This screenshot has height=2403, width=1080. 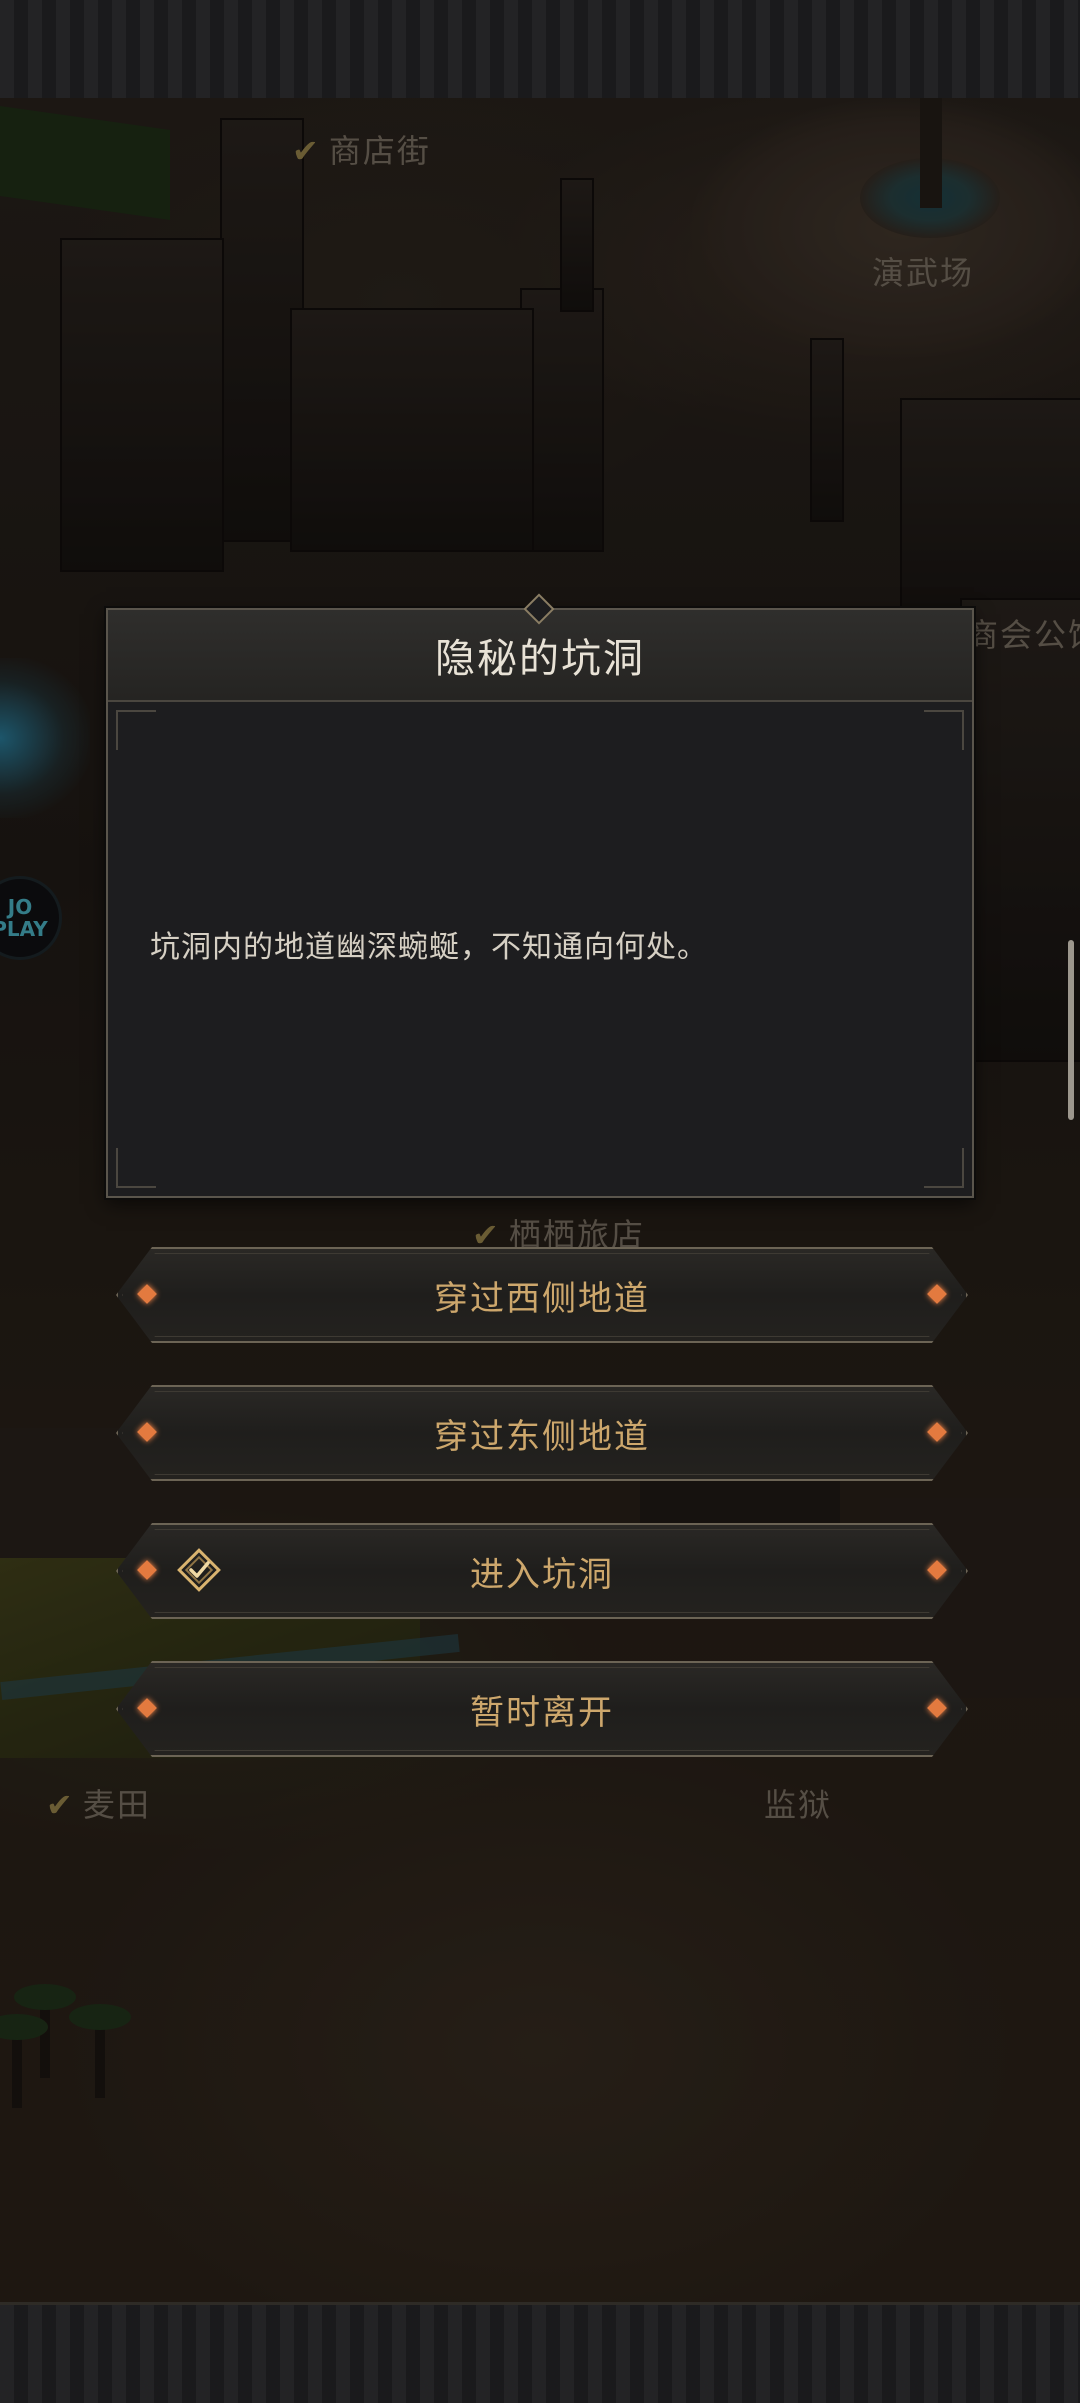 I want to click on dialog-body-text: 坑洞内的地道幽深蜿蜒，不知通向何处。, so click(x=429, y=947).